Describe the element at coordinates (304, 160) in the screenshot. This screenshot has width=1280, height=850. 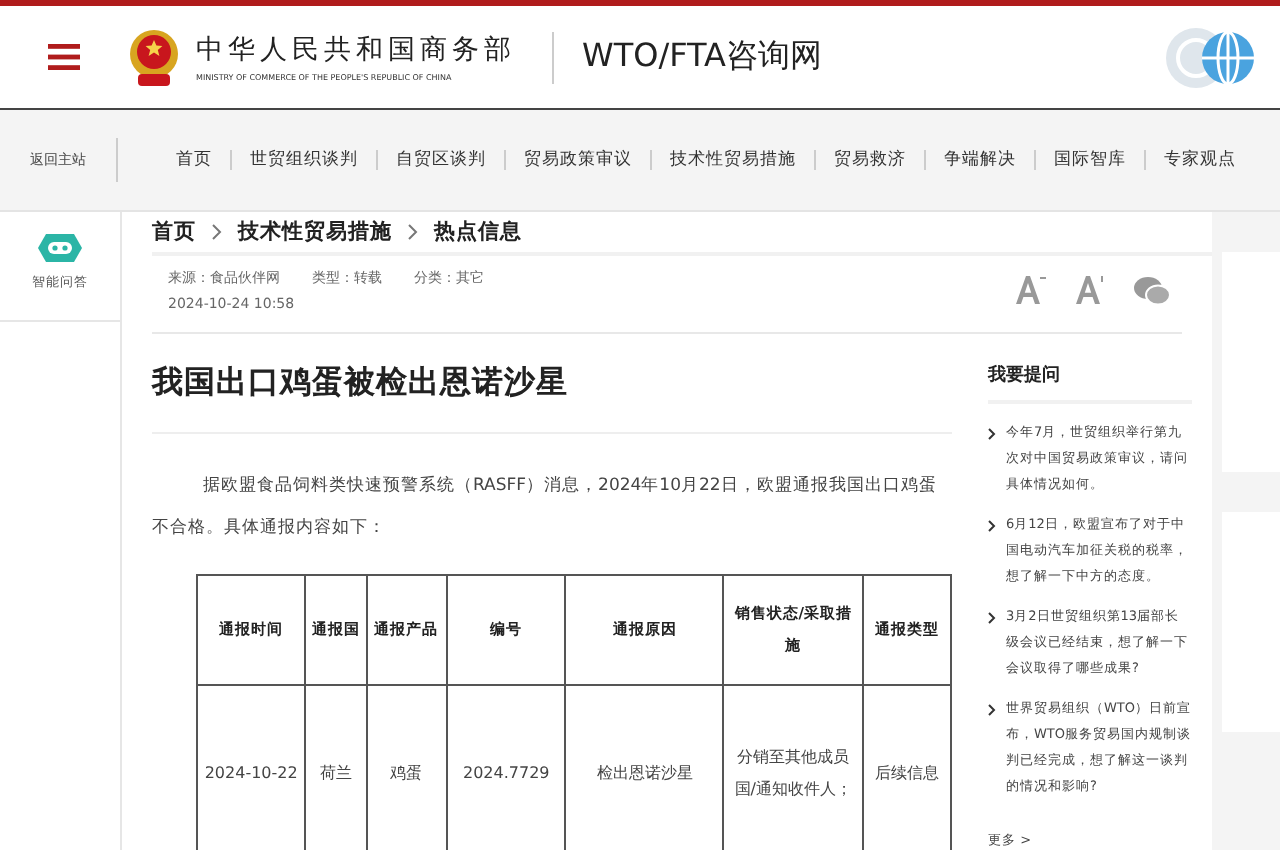
I see `nav-item: 世贸组织谈判` at that location.